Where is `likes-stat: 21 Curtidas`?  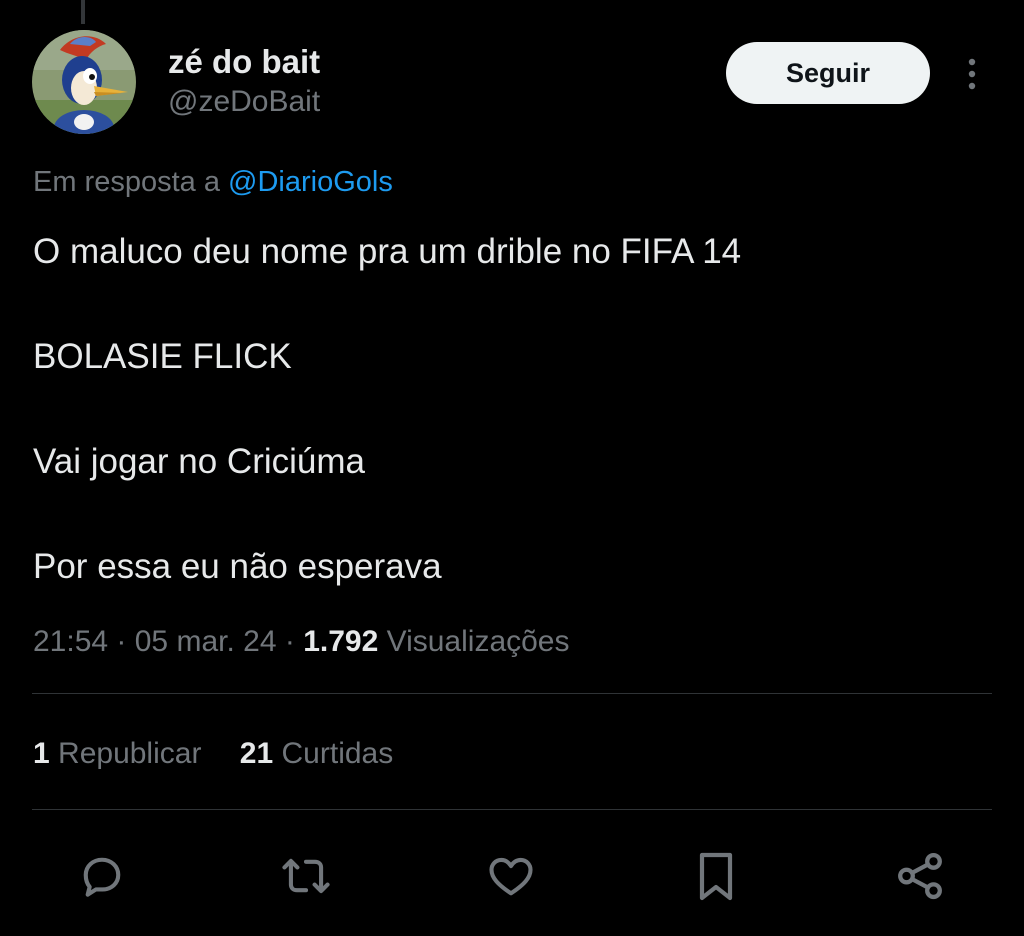
likes-stat: 21 Curtidas is located at coordinates (316, 754).